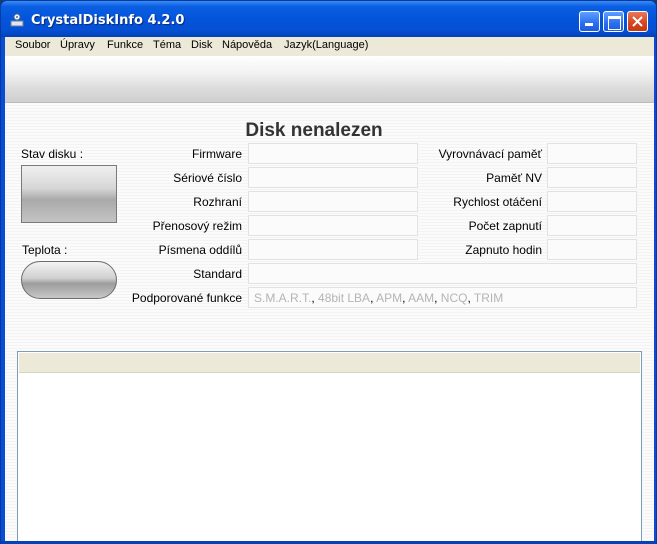 Image resolution: width=657 pixels, height=544 pixels. I want to click on rotation-label: Rychlost otáčení, so click(497, 202).